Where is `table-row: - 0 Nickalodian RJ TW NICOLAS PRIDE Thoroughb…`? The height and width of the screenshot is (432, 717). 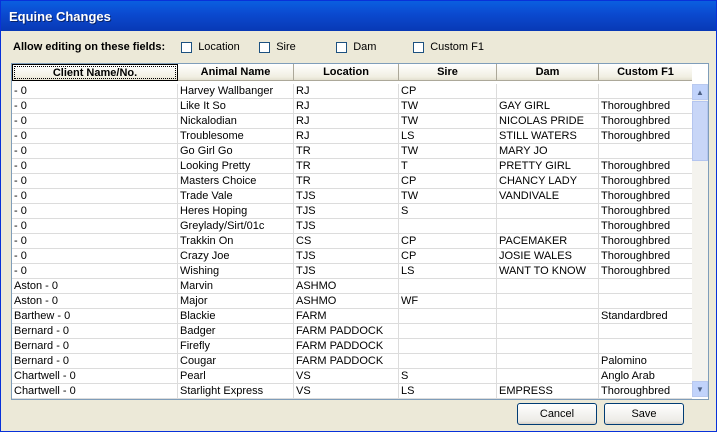
table-row: - 0 Nickalodian RJ TW NICOLAS PRIDE Thoroughb… is located at coordinates (352, 121).